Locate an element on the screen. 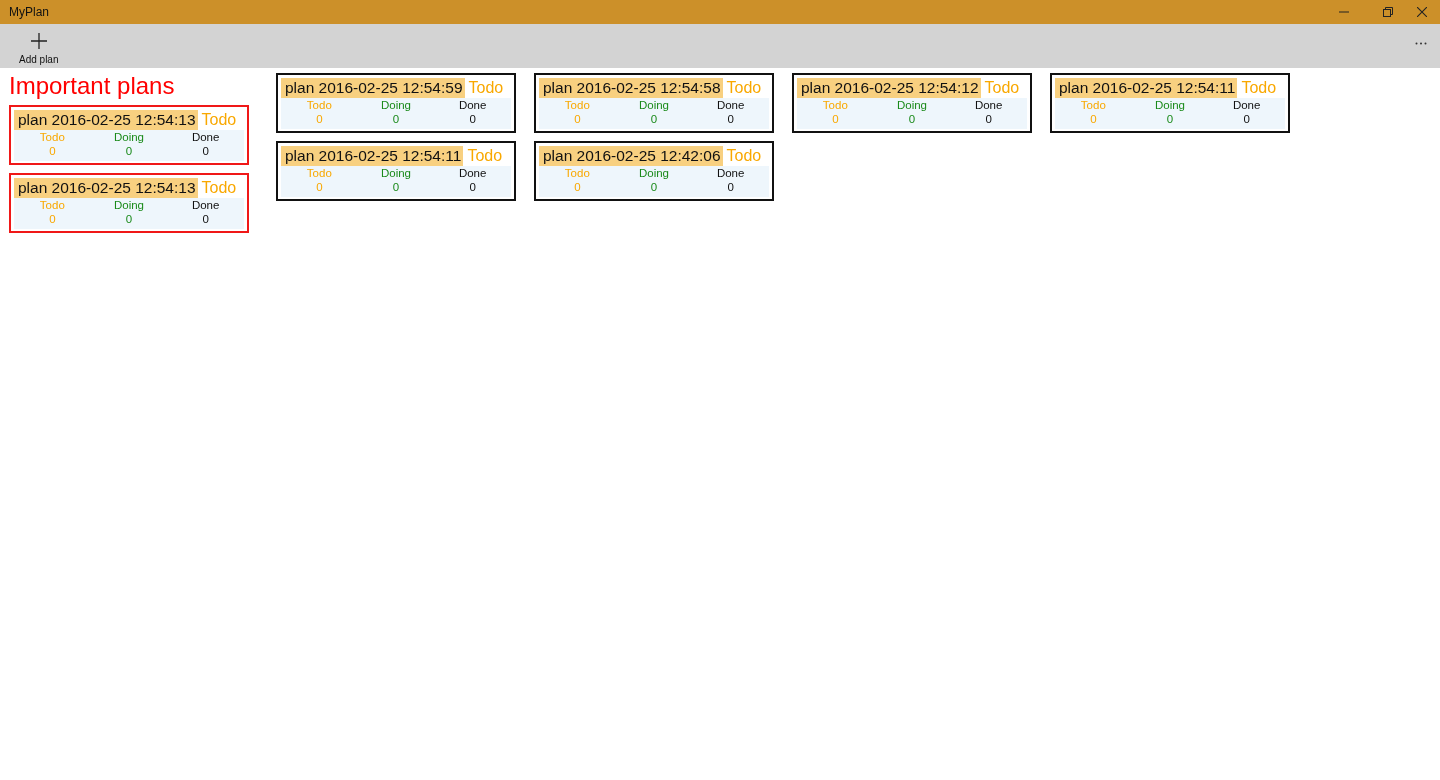 The width and height of the screenshot is (1440, 780). section-title: Important plans is located at coordinates (92, 86).